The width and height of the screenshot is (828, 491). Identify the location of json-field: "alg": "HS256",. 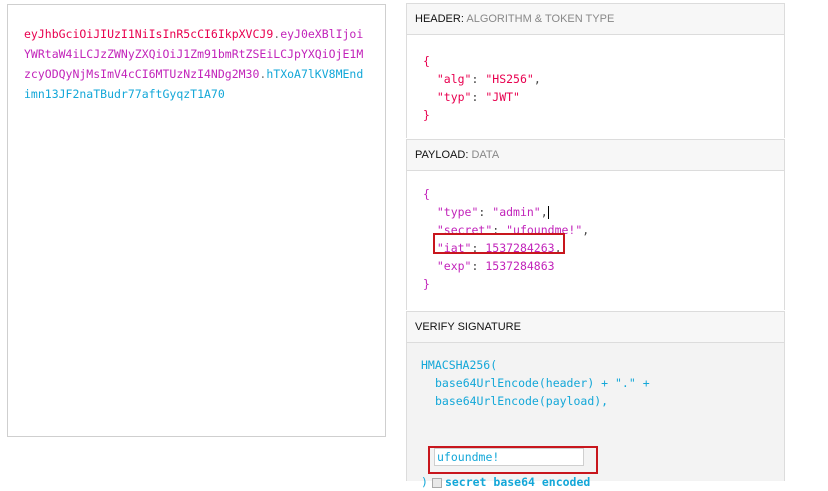
(488, 79).